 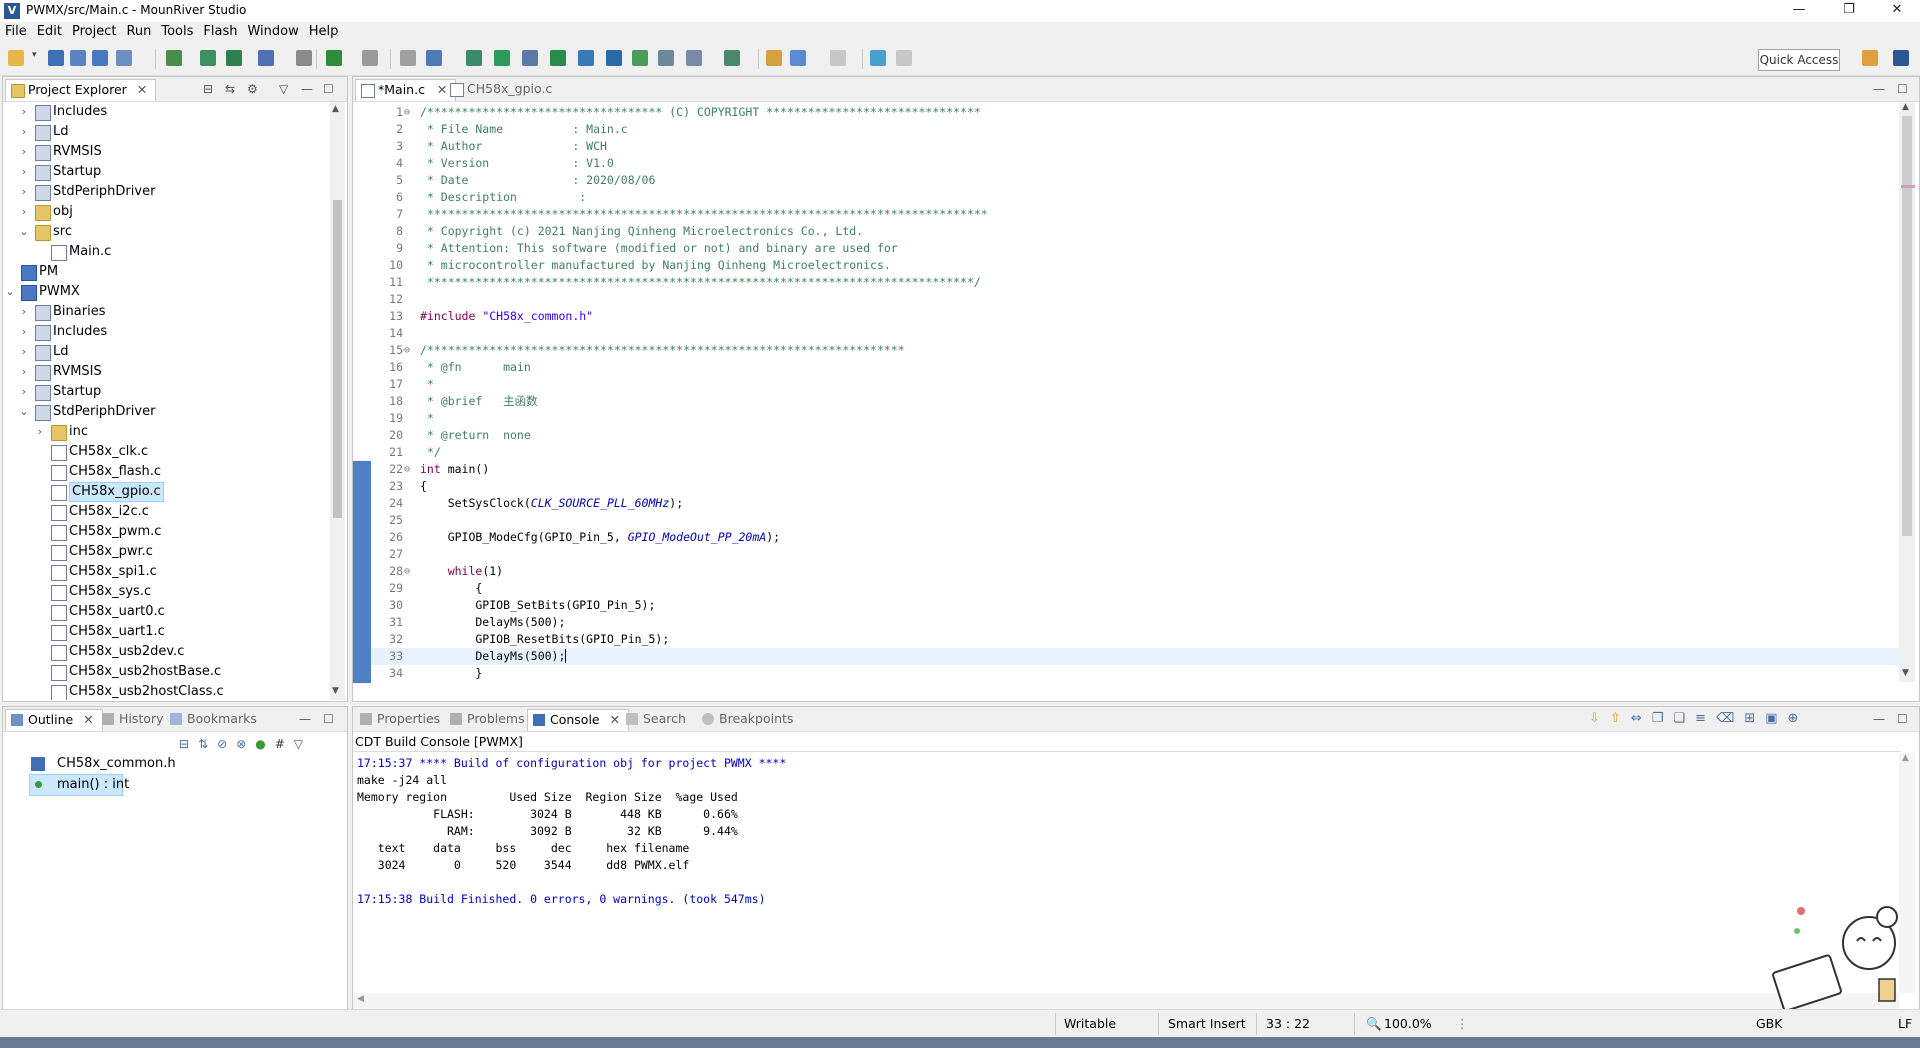 What do you see at coordinates (304, 58) in the screenshot?
I see `clean-icon` at bounding box center [304, 58].